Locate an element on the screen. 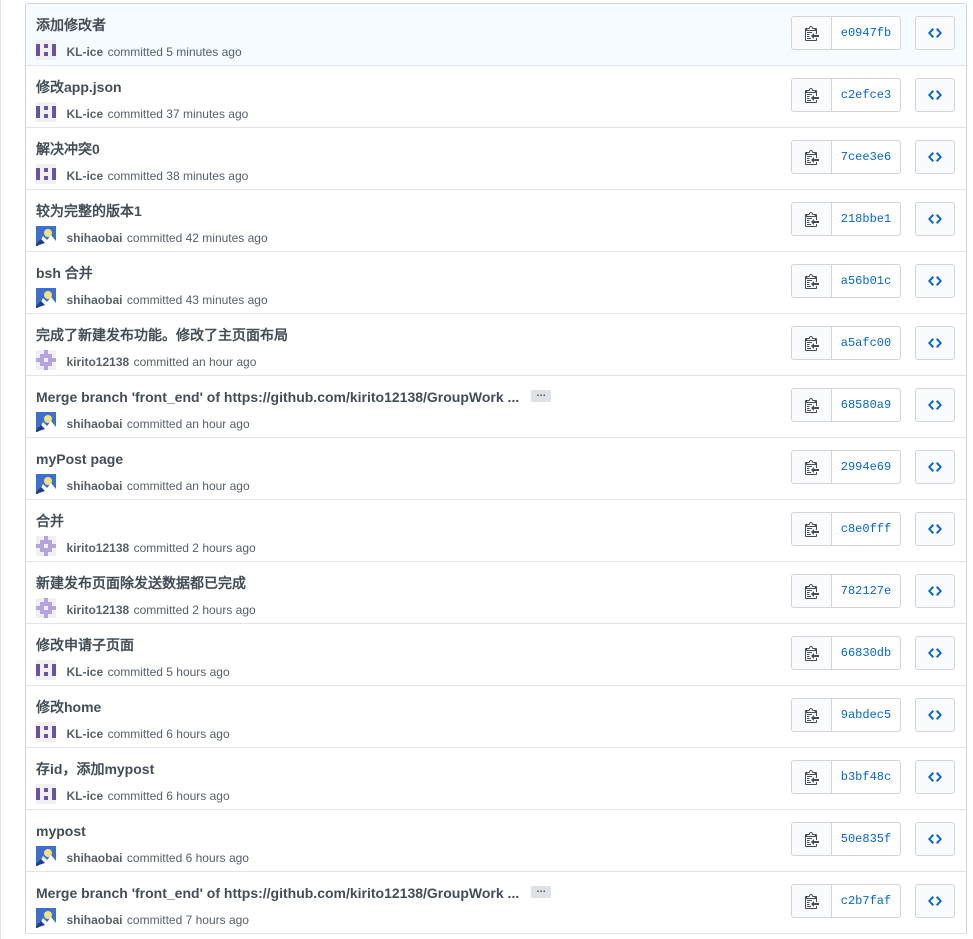 This screenshot has height=939, width=973. commit-message-link: 完成了新建发布功能。修改了主页面布局 is located at coordinates (162, 335).